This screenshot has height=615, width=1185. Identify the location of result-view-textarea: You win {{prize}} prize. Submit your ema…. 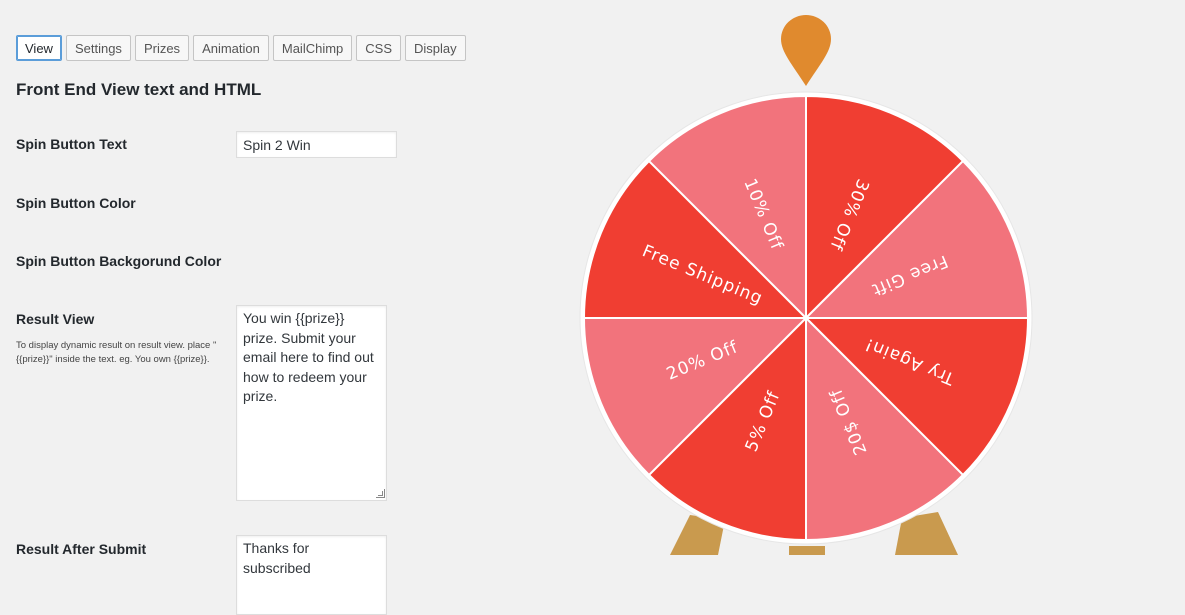
(311, 403).